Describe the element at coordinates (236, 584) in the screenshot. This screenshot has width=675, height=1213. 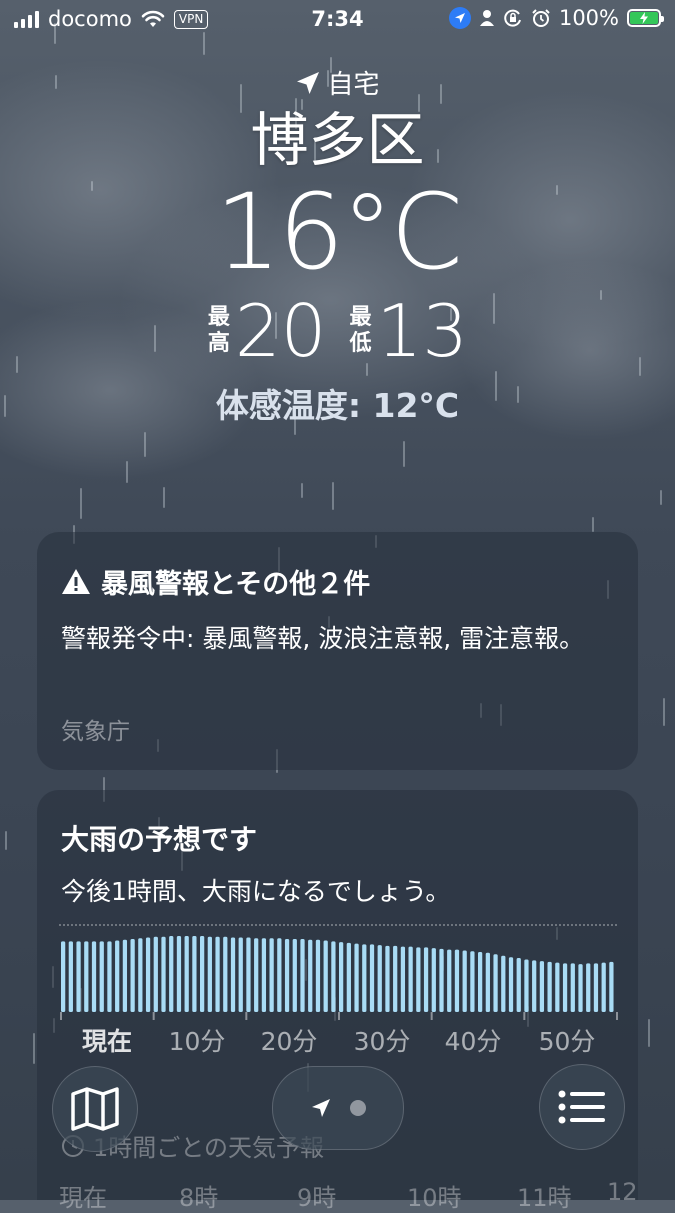
I see `alert-title: 暴風警報とその他２件` at that location.